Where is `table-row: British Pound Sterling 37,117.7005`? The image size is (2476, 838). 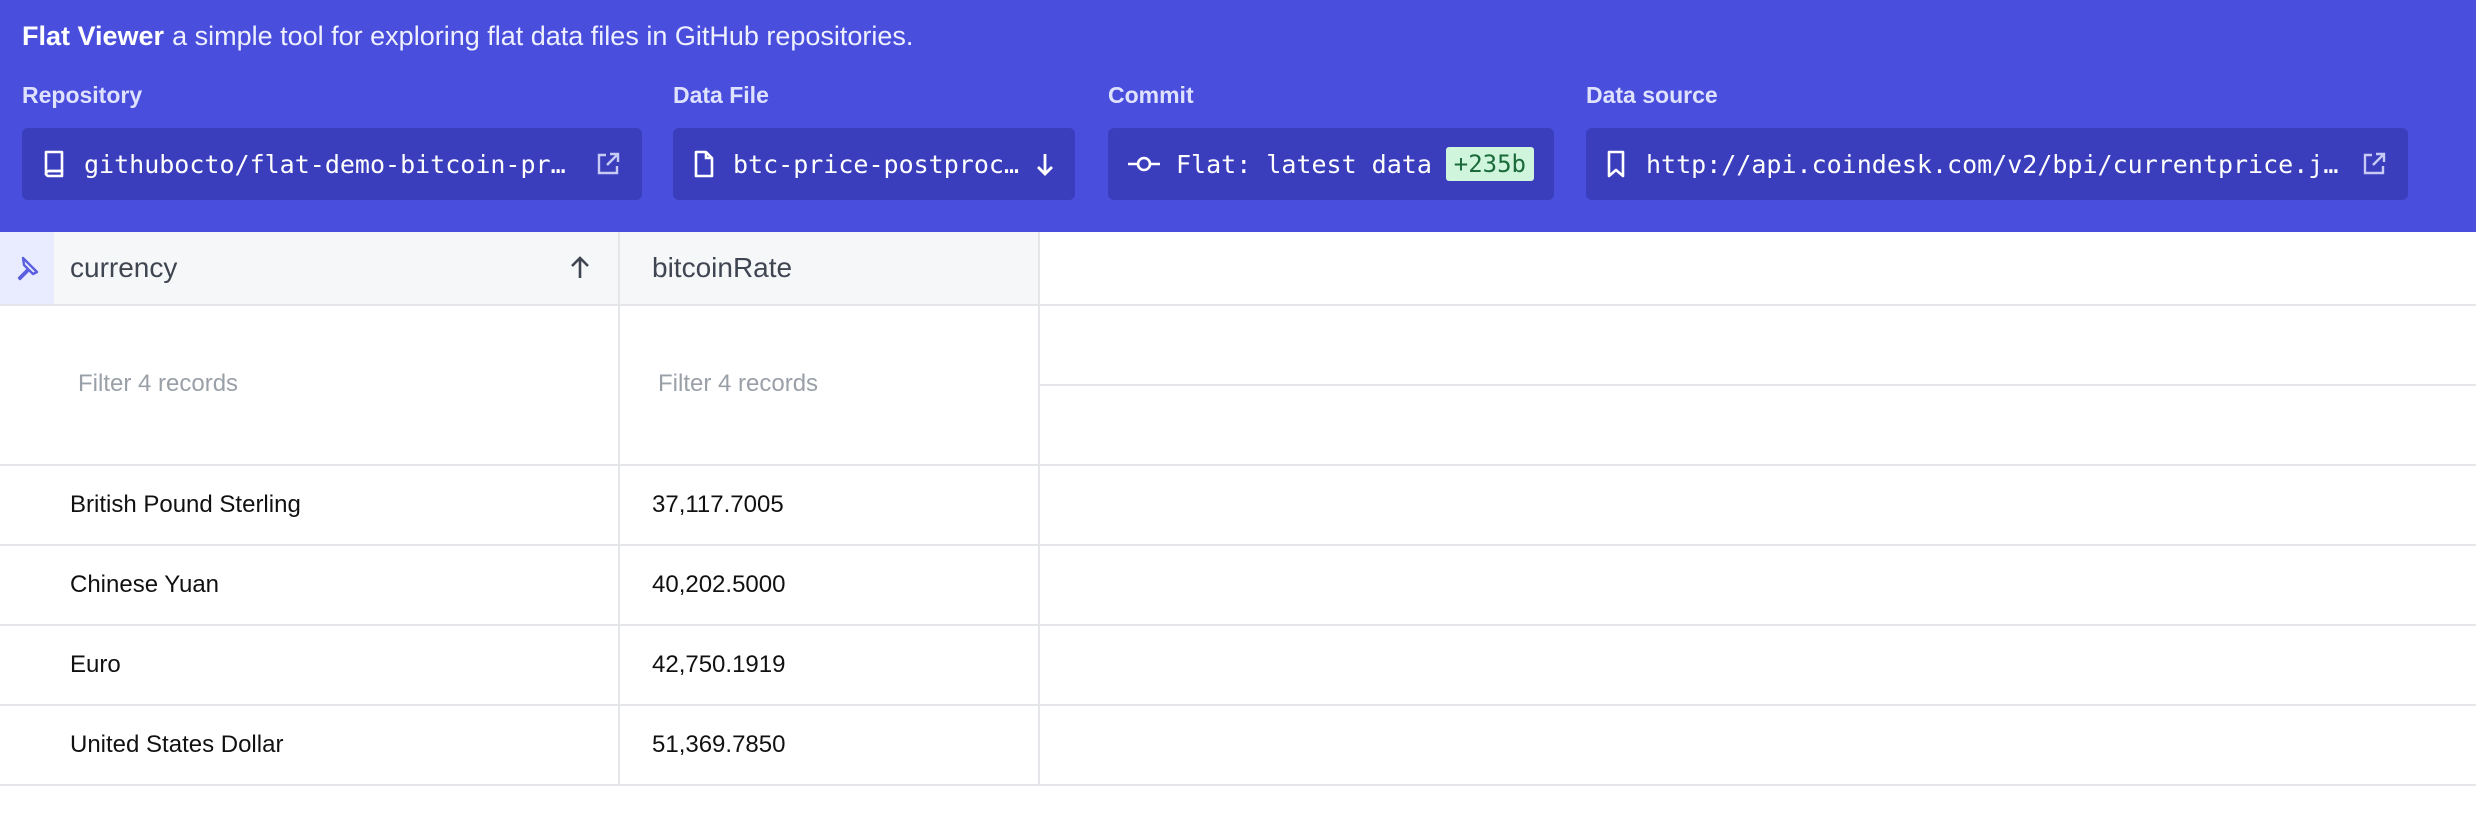
table-row: British Pound Sterling 37,117.7005 is located at coordinates (1238, 506).